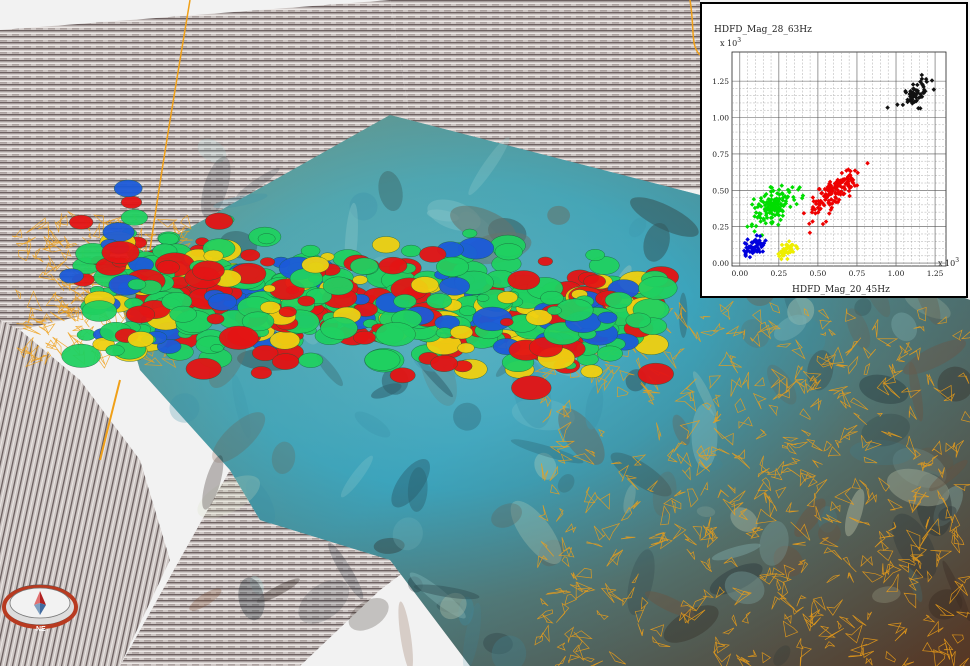 The height and width of the screenshot is (666, 970). Describe the element at coordinates (818, 273) in the screenshot. I see `x-tick-label: 0.50` at that location.